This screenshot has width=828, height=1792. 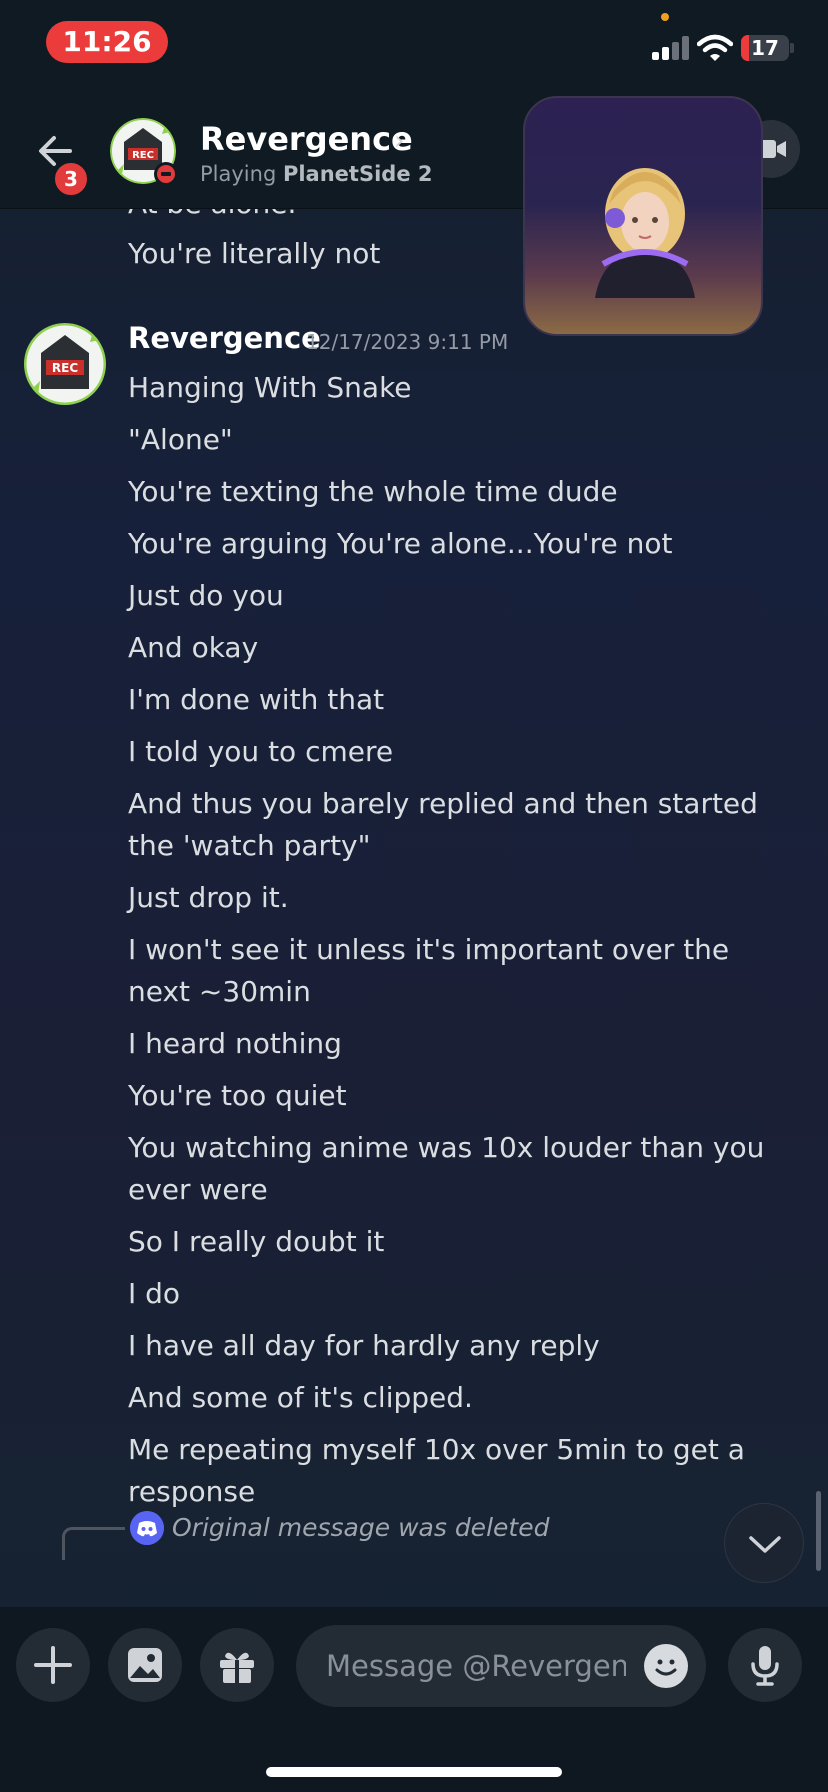 I want to click on emoji-face, so click(x=666, y=1667).